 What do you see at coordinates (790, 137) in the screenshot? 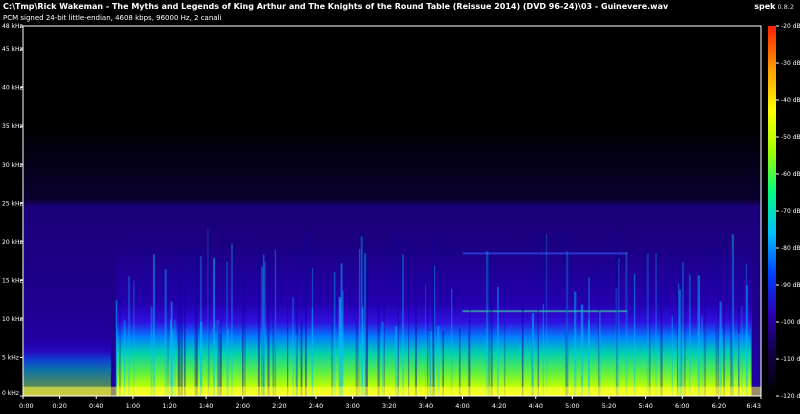
I see `db-tick-label: -50 dB` at bounding box center [790, 137].